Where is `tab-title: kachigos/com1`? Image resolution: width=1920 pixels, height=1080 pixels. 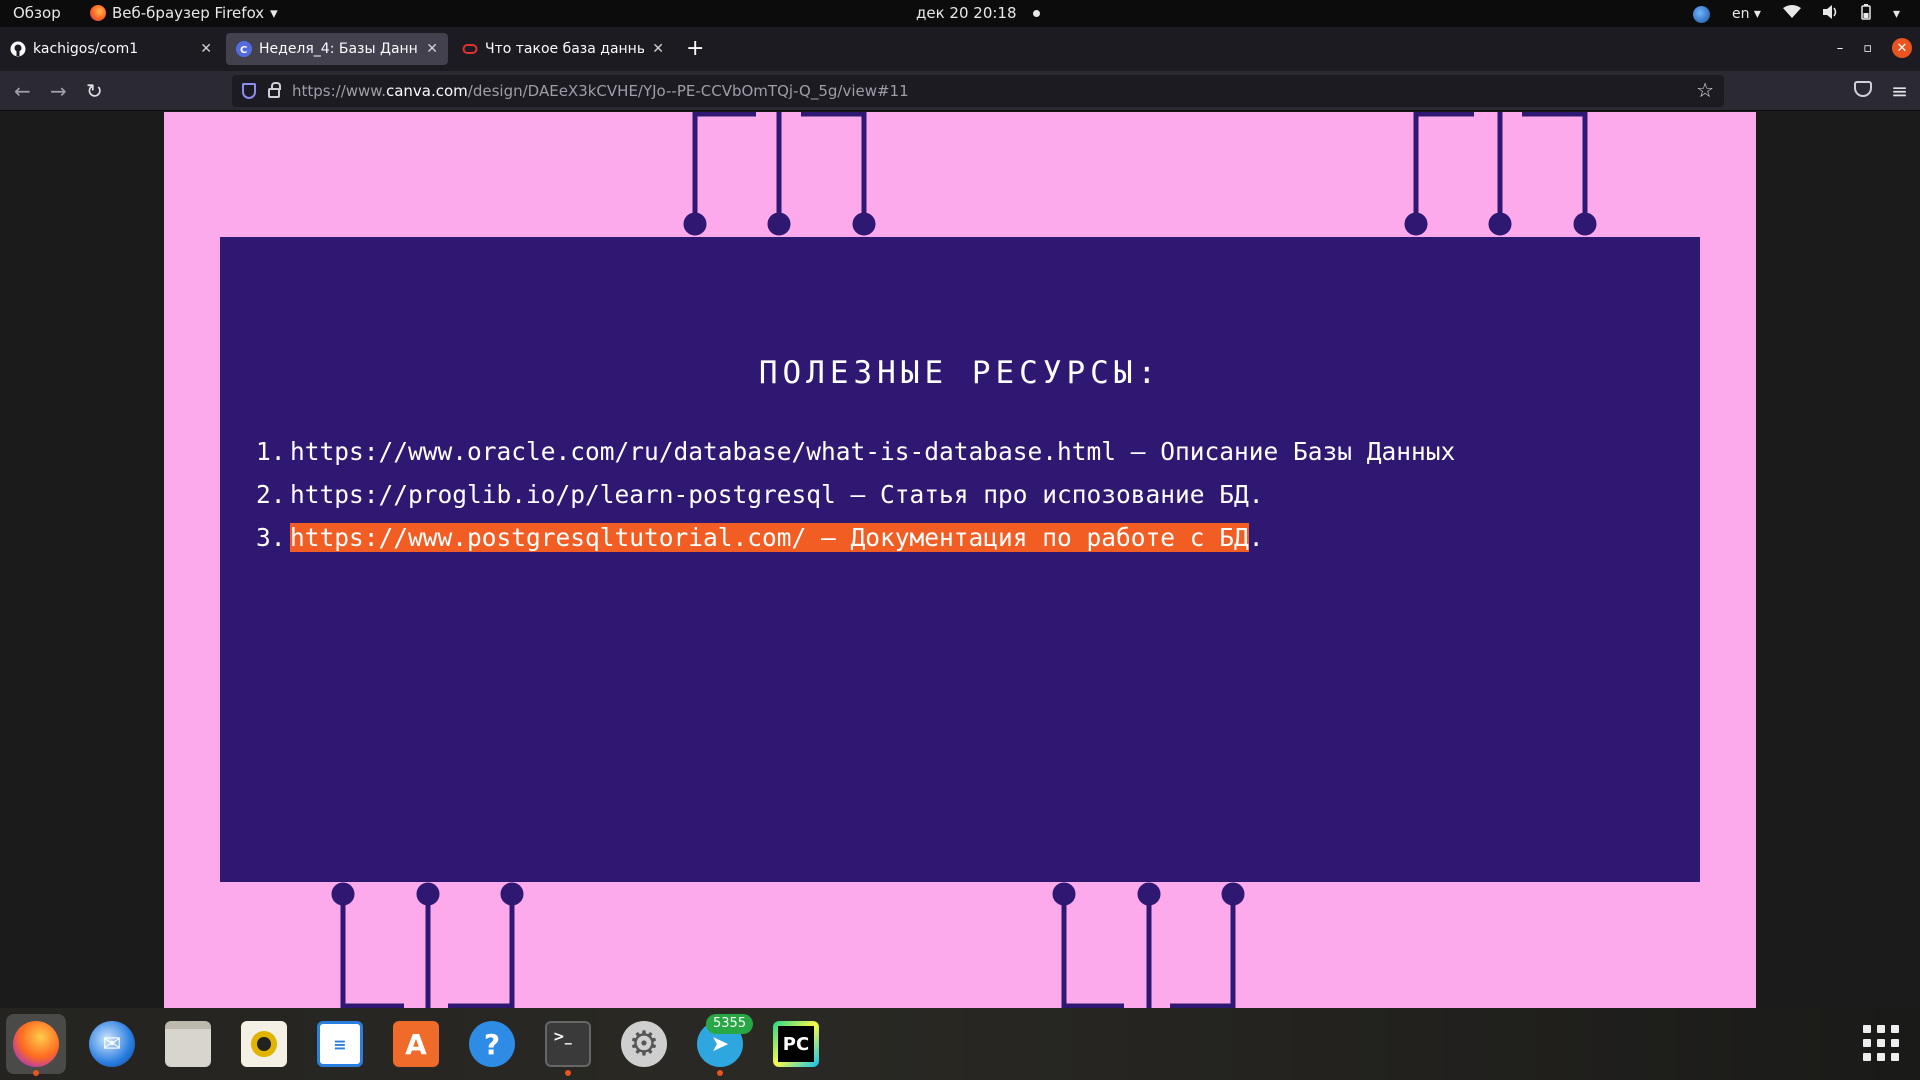 tab-title: kachigos/com1 is located at coordinates (86, 49).